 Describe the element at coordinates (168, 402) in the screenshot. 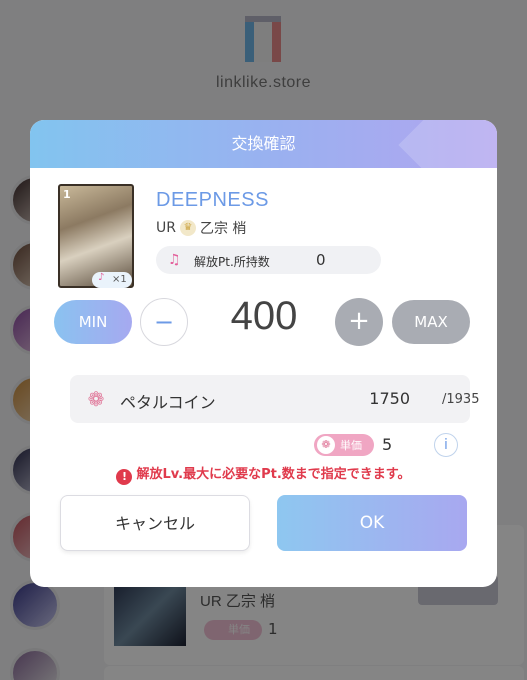

I see `petal-coin-label: ペタルコイン` at that location.